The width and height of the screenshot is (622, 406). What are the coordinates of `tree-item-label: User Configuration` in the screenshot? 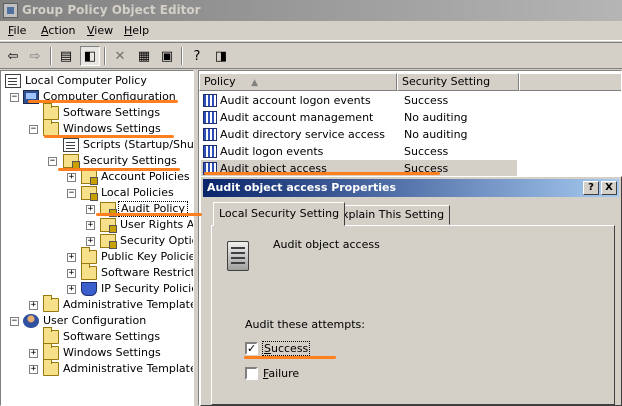 It's located at (95, 320).